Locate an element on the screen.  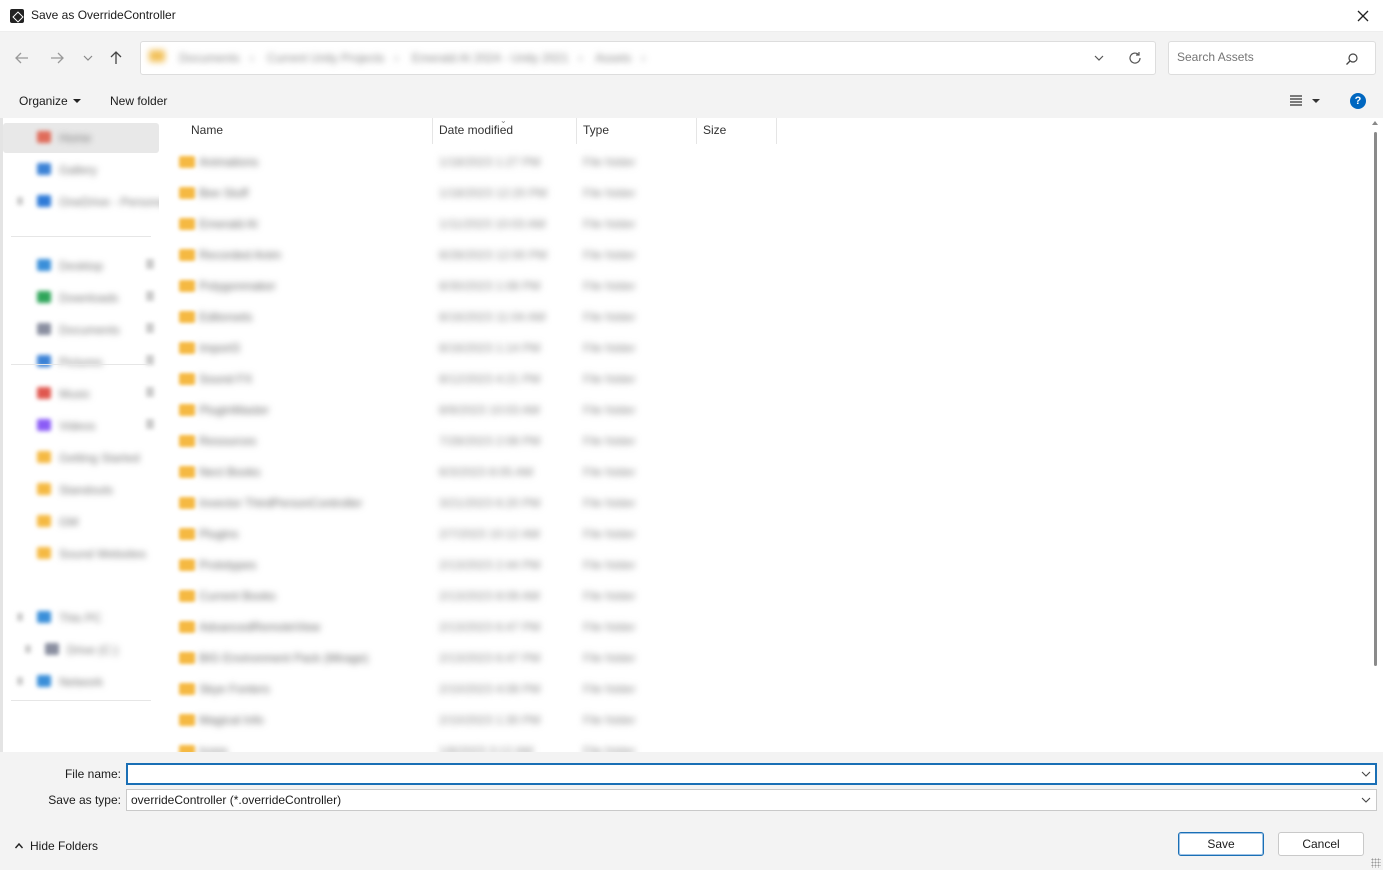
sidebar-item: Pictures is located at coordinates (81, 362).